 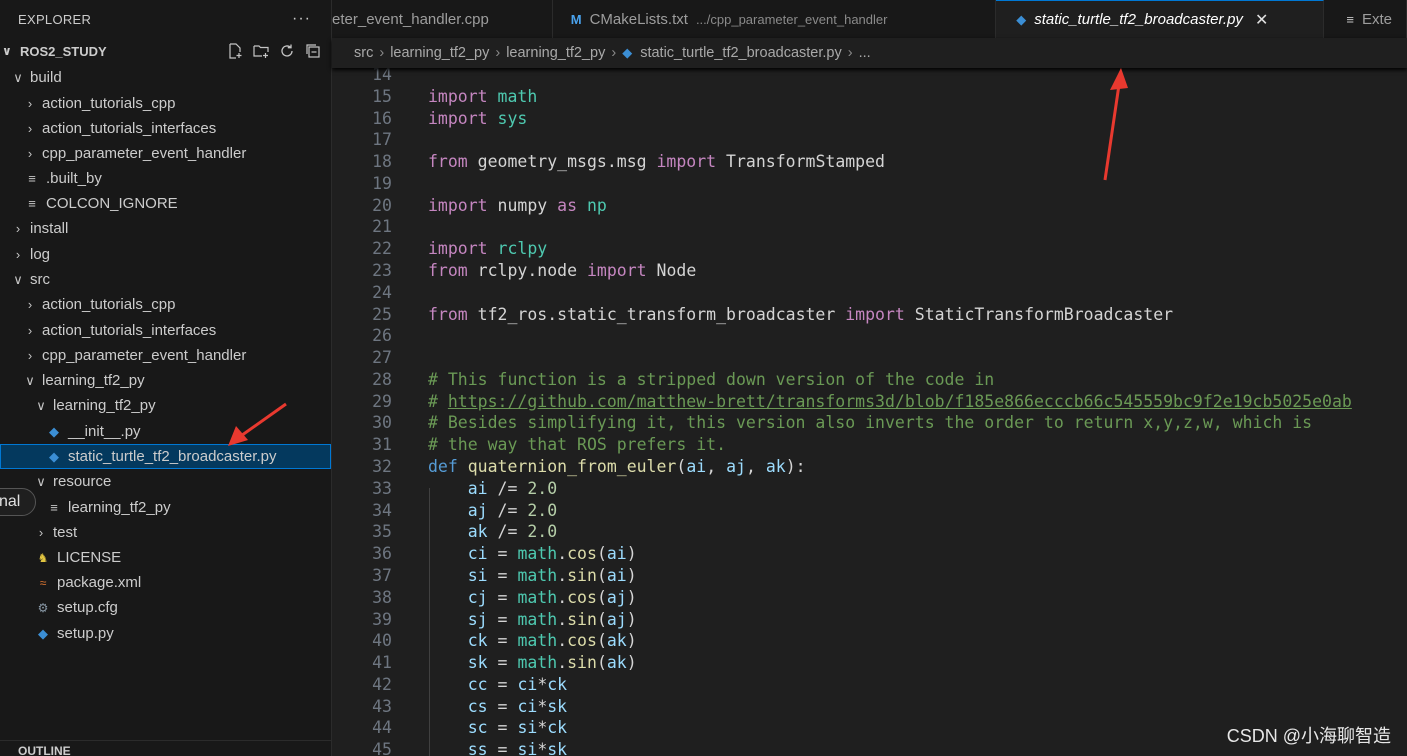 What do you see at coordinates (869, 336) in the screenshot?
I see `code-line: 26` at bounding box center [869, 336].